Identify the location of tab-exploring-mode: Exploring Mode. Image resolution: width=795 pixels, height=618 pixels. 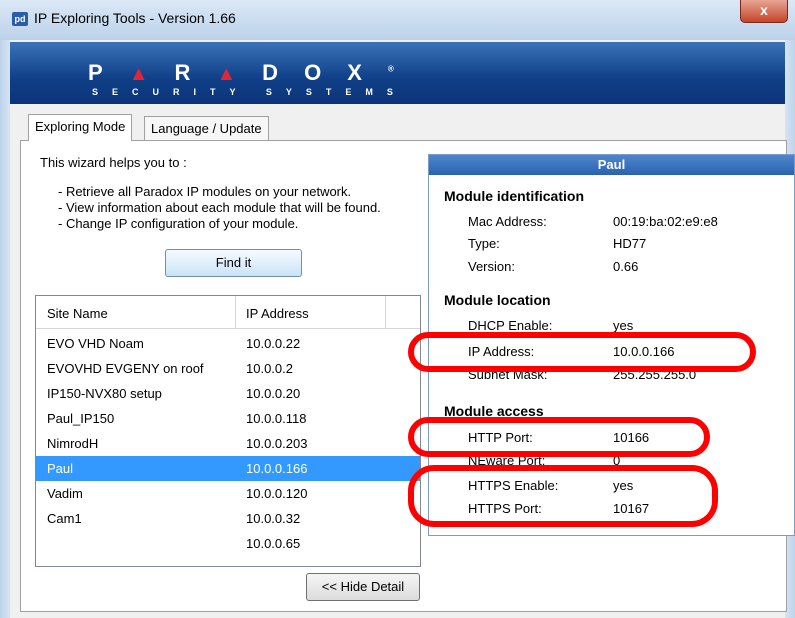
(80, 127).